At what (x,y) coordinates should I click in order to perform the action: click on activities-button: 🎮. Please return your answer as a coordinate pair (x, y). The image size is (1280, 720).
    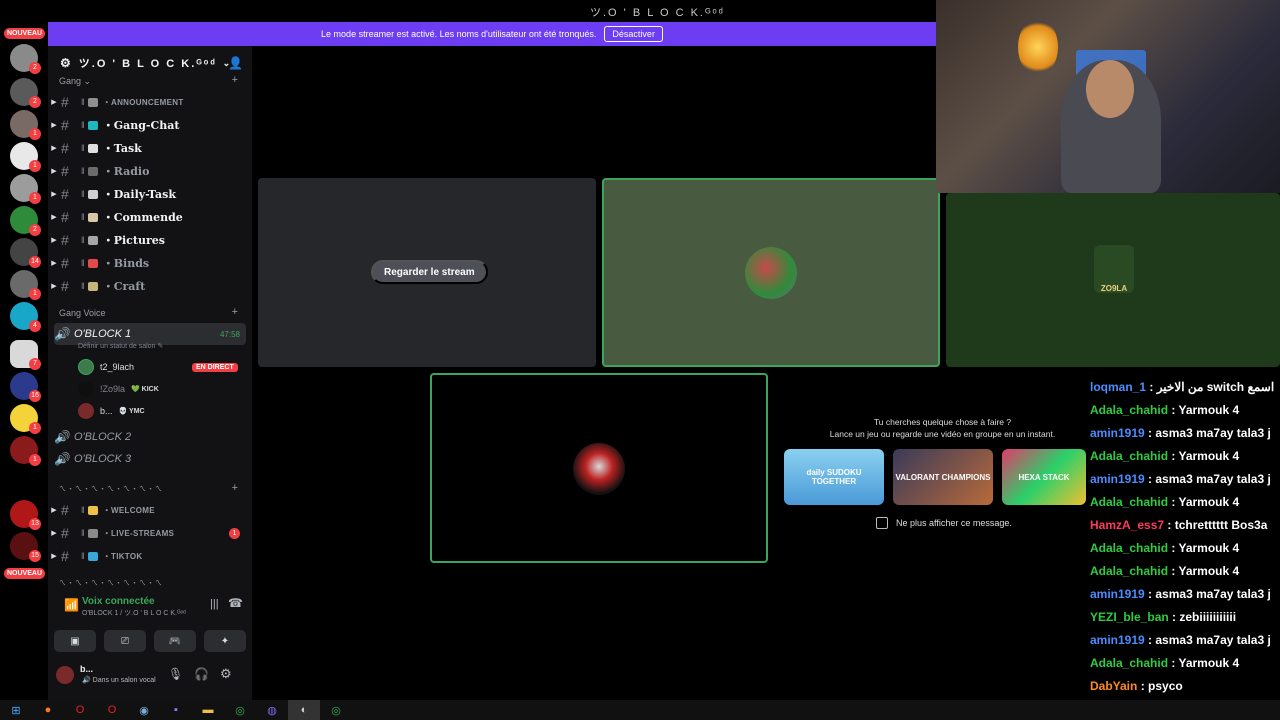
    Looking at the image, I should click on (175, 641).